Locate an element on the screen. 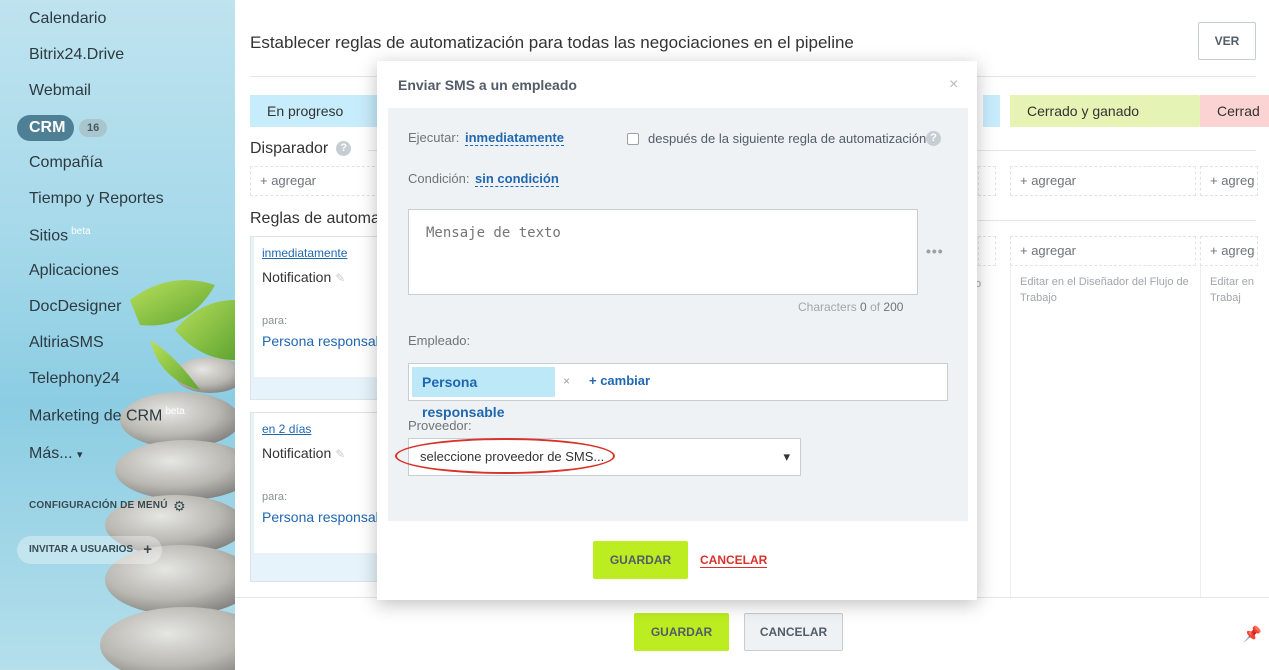 The image size is (1269, 670). sidebar-item-label: Telephony24 is located at coordinates (74, 378).